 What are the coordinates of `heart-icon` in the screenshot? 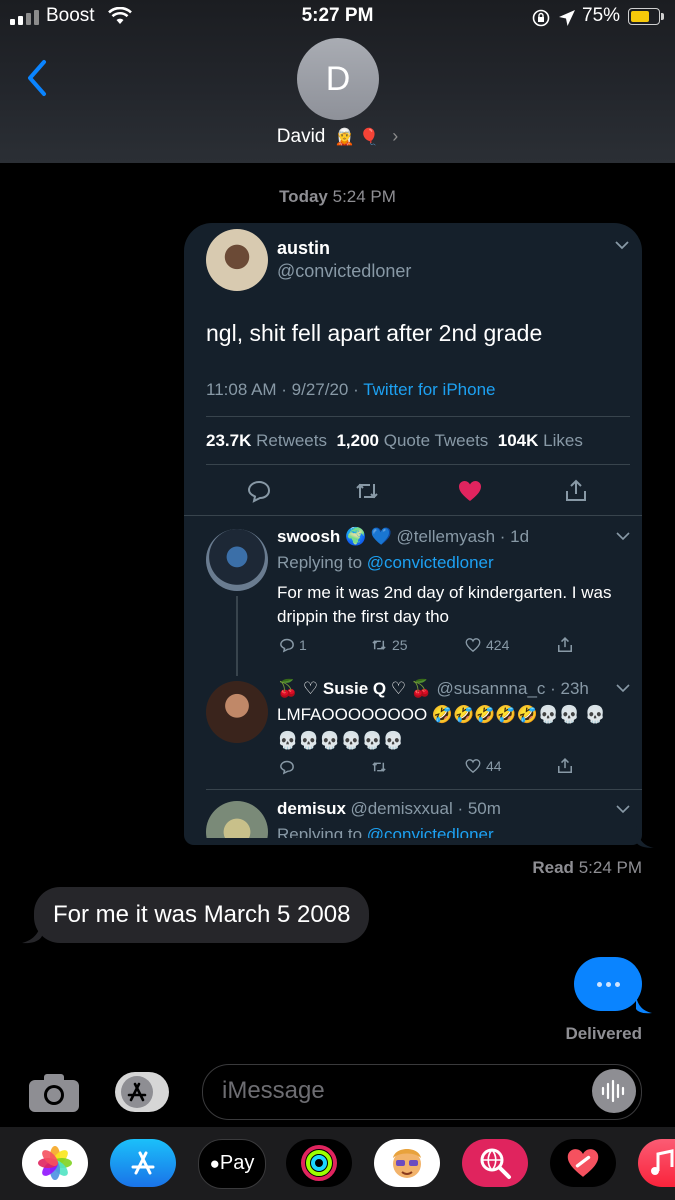 It's located at (583, 1163).